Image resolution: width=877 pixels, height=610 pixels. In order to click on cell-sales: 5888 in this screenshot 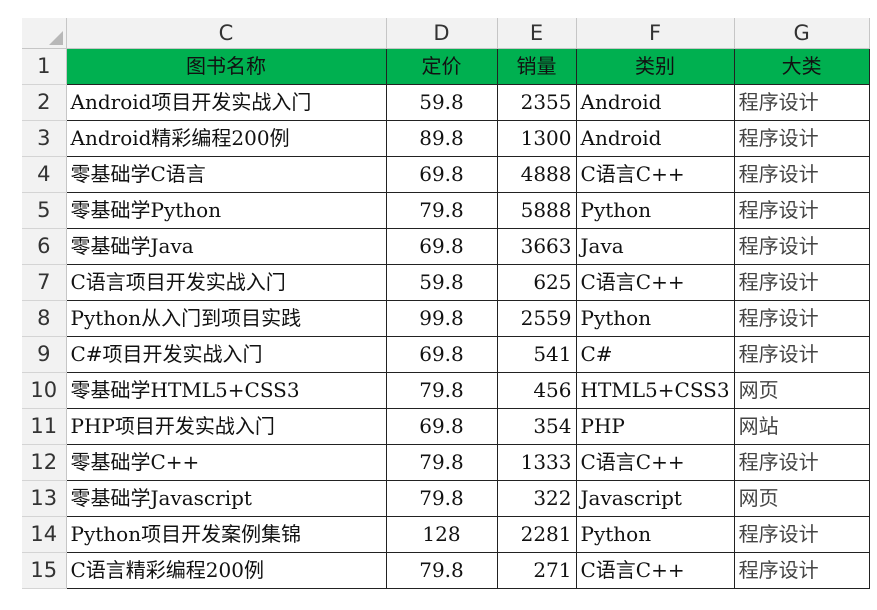, I will do `click(536, 210)`.